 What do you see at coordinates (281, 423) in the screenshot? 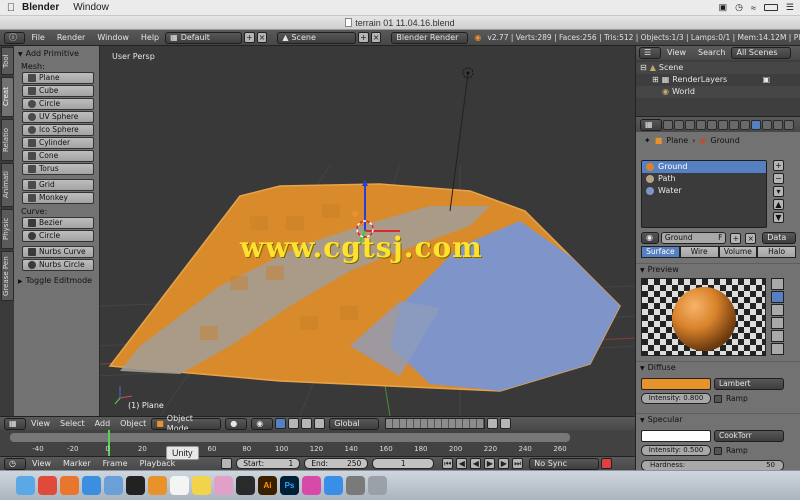
I see `manipulator-toggle` at bounding box center [281, 423].